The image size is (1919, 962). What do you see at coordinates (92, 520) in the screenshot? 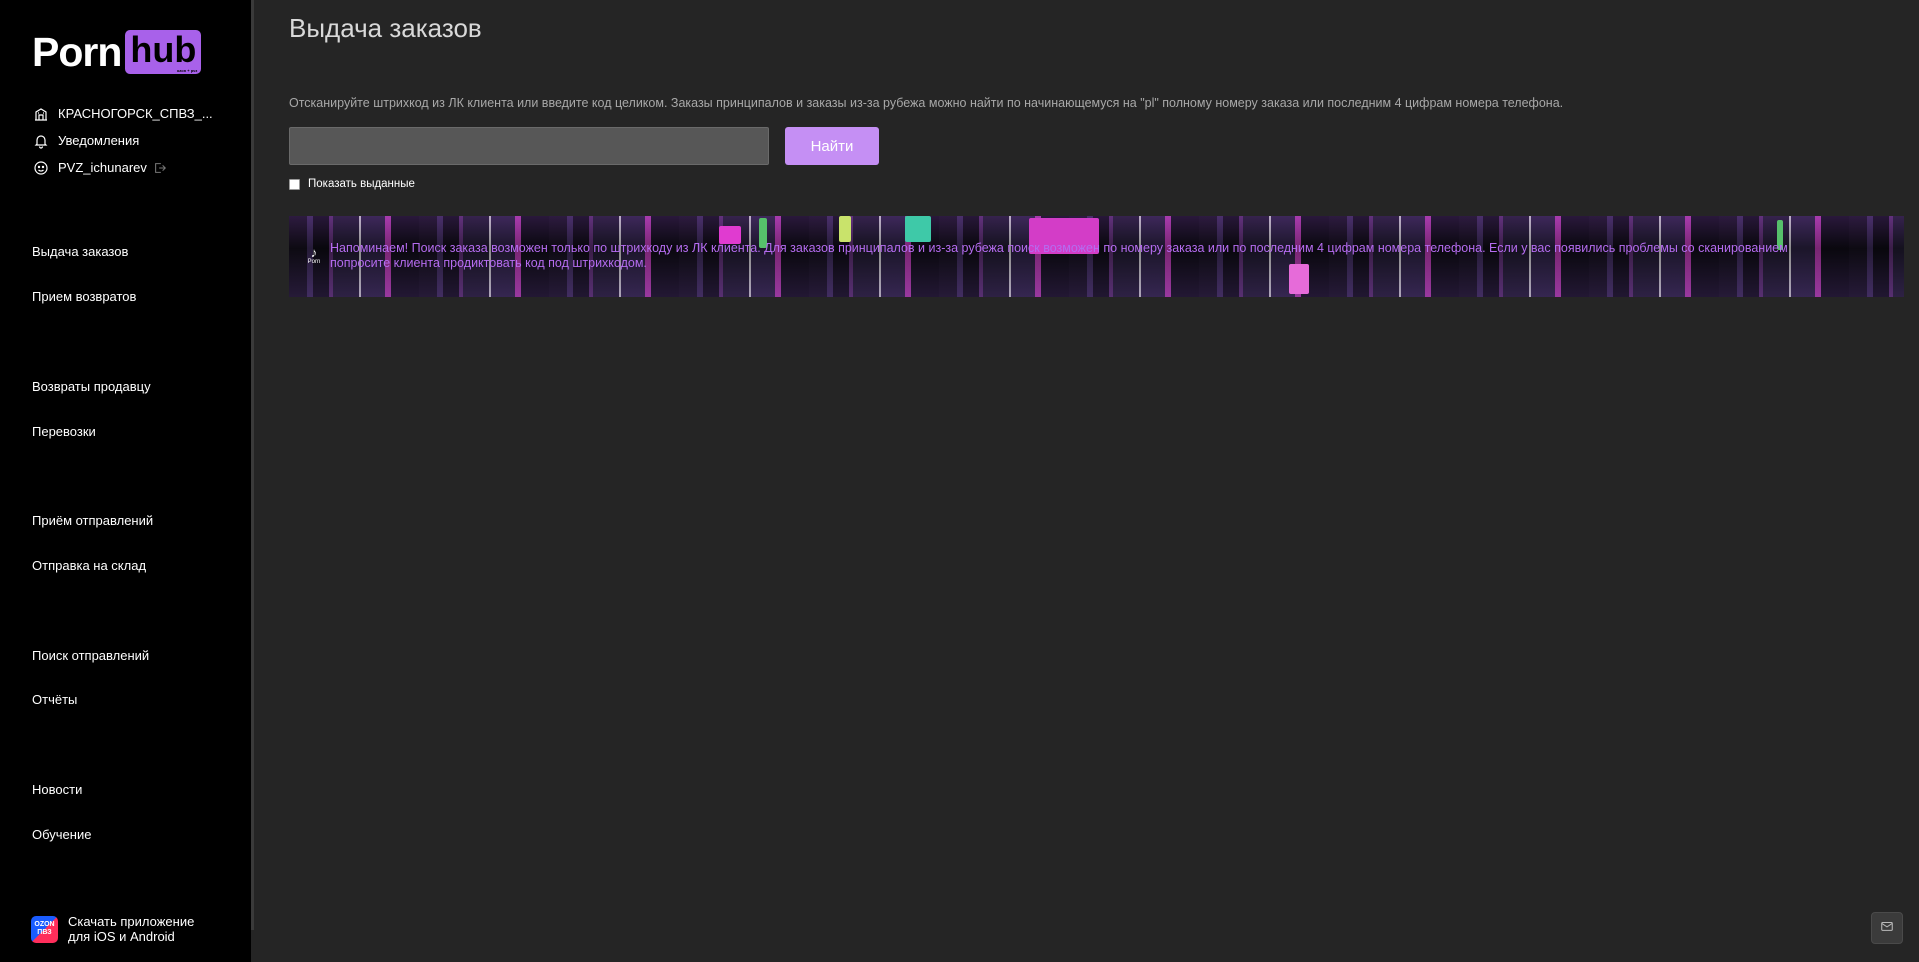
I see `nav-item-shipments-intake: Приём отправлений` at bounding box center [92, 520].